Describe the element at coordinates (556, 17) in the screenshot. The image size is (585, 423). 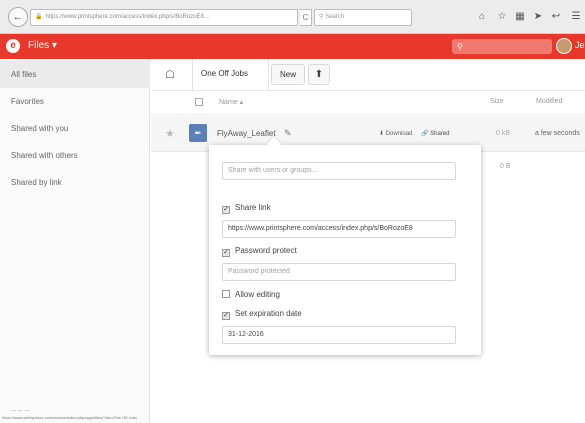
I see `pocket-icon: ↩` at that location.